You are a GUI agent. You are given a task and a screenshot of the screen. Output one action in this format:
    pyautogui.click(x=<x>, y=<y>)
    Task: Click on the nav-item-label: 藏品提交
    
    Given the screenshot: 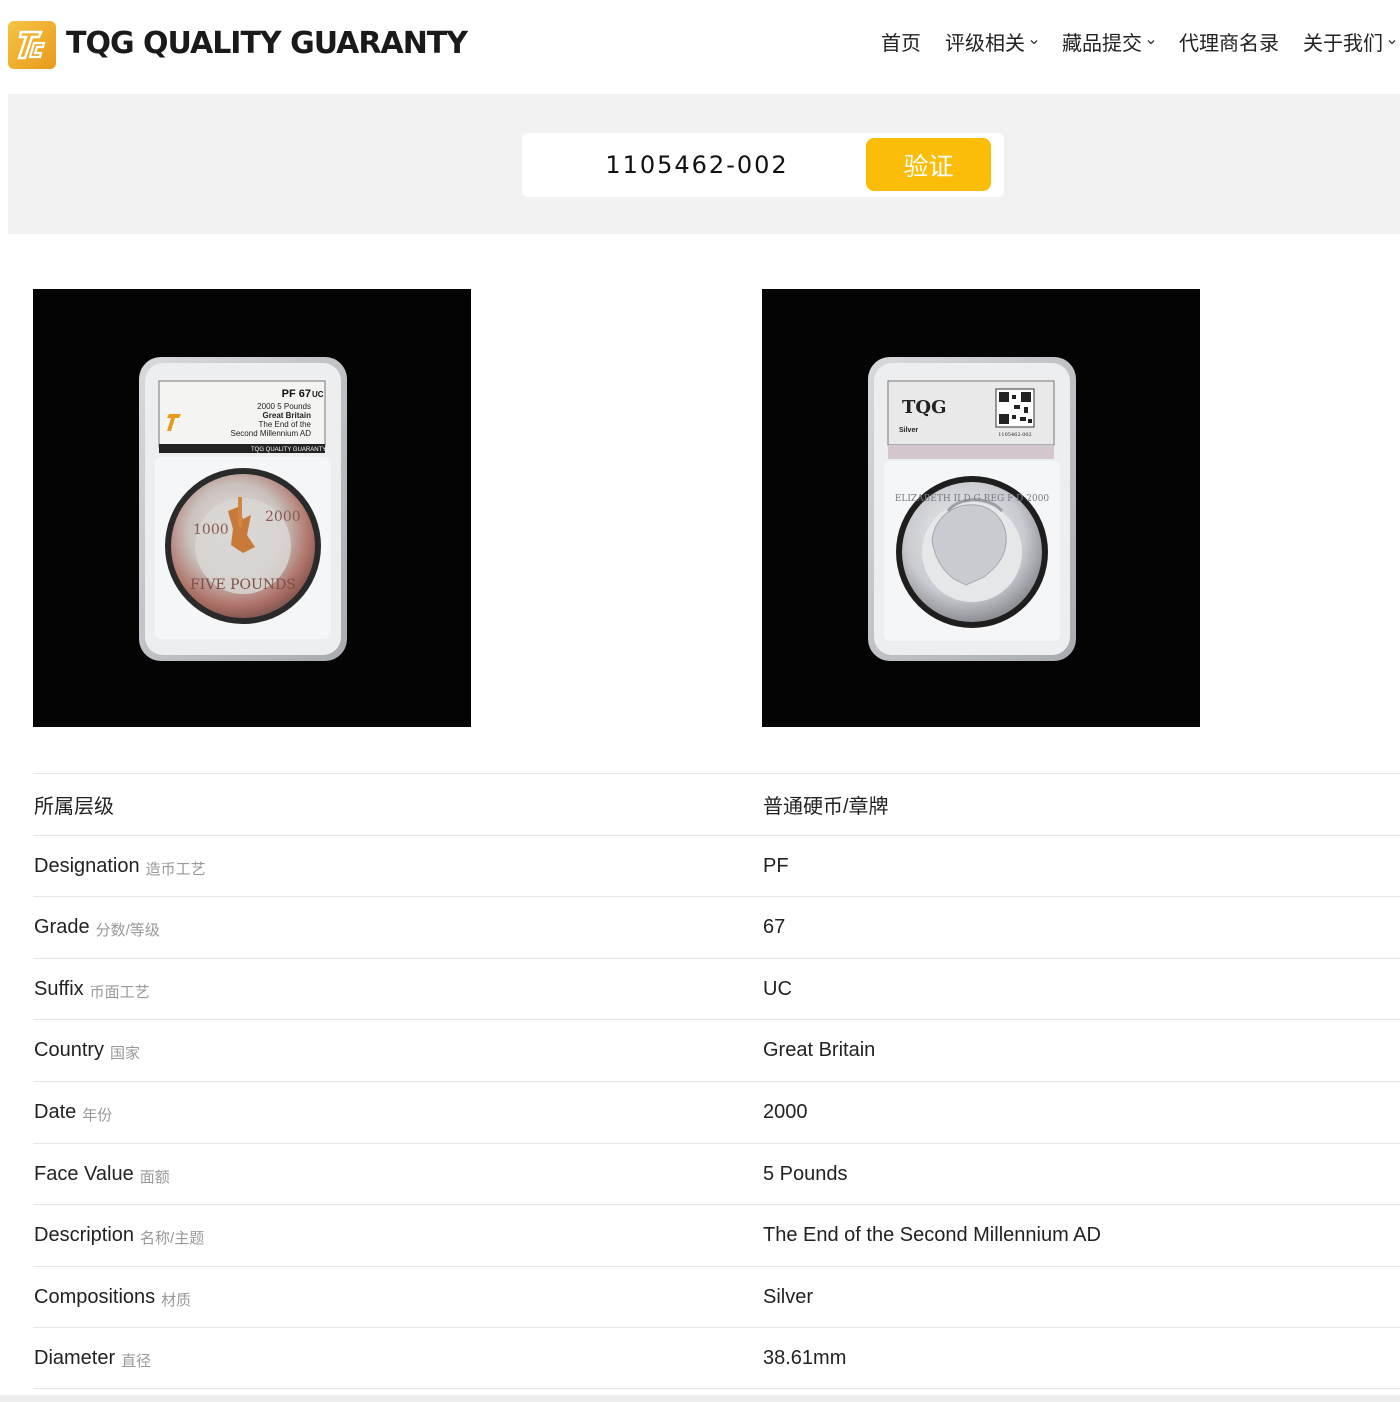 What is the action you would take?
    pyautogui.click(x=1102, y=44)
    